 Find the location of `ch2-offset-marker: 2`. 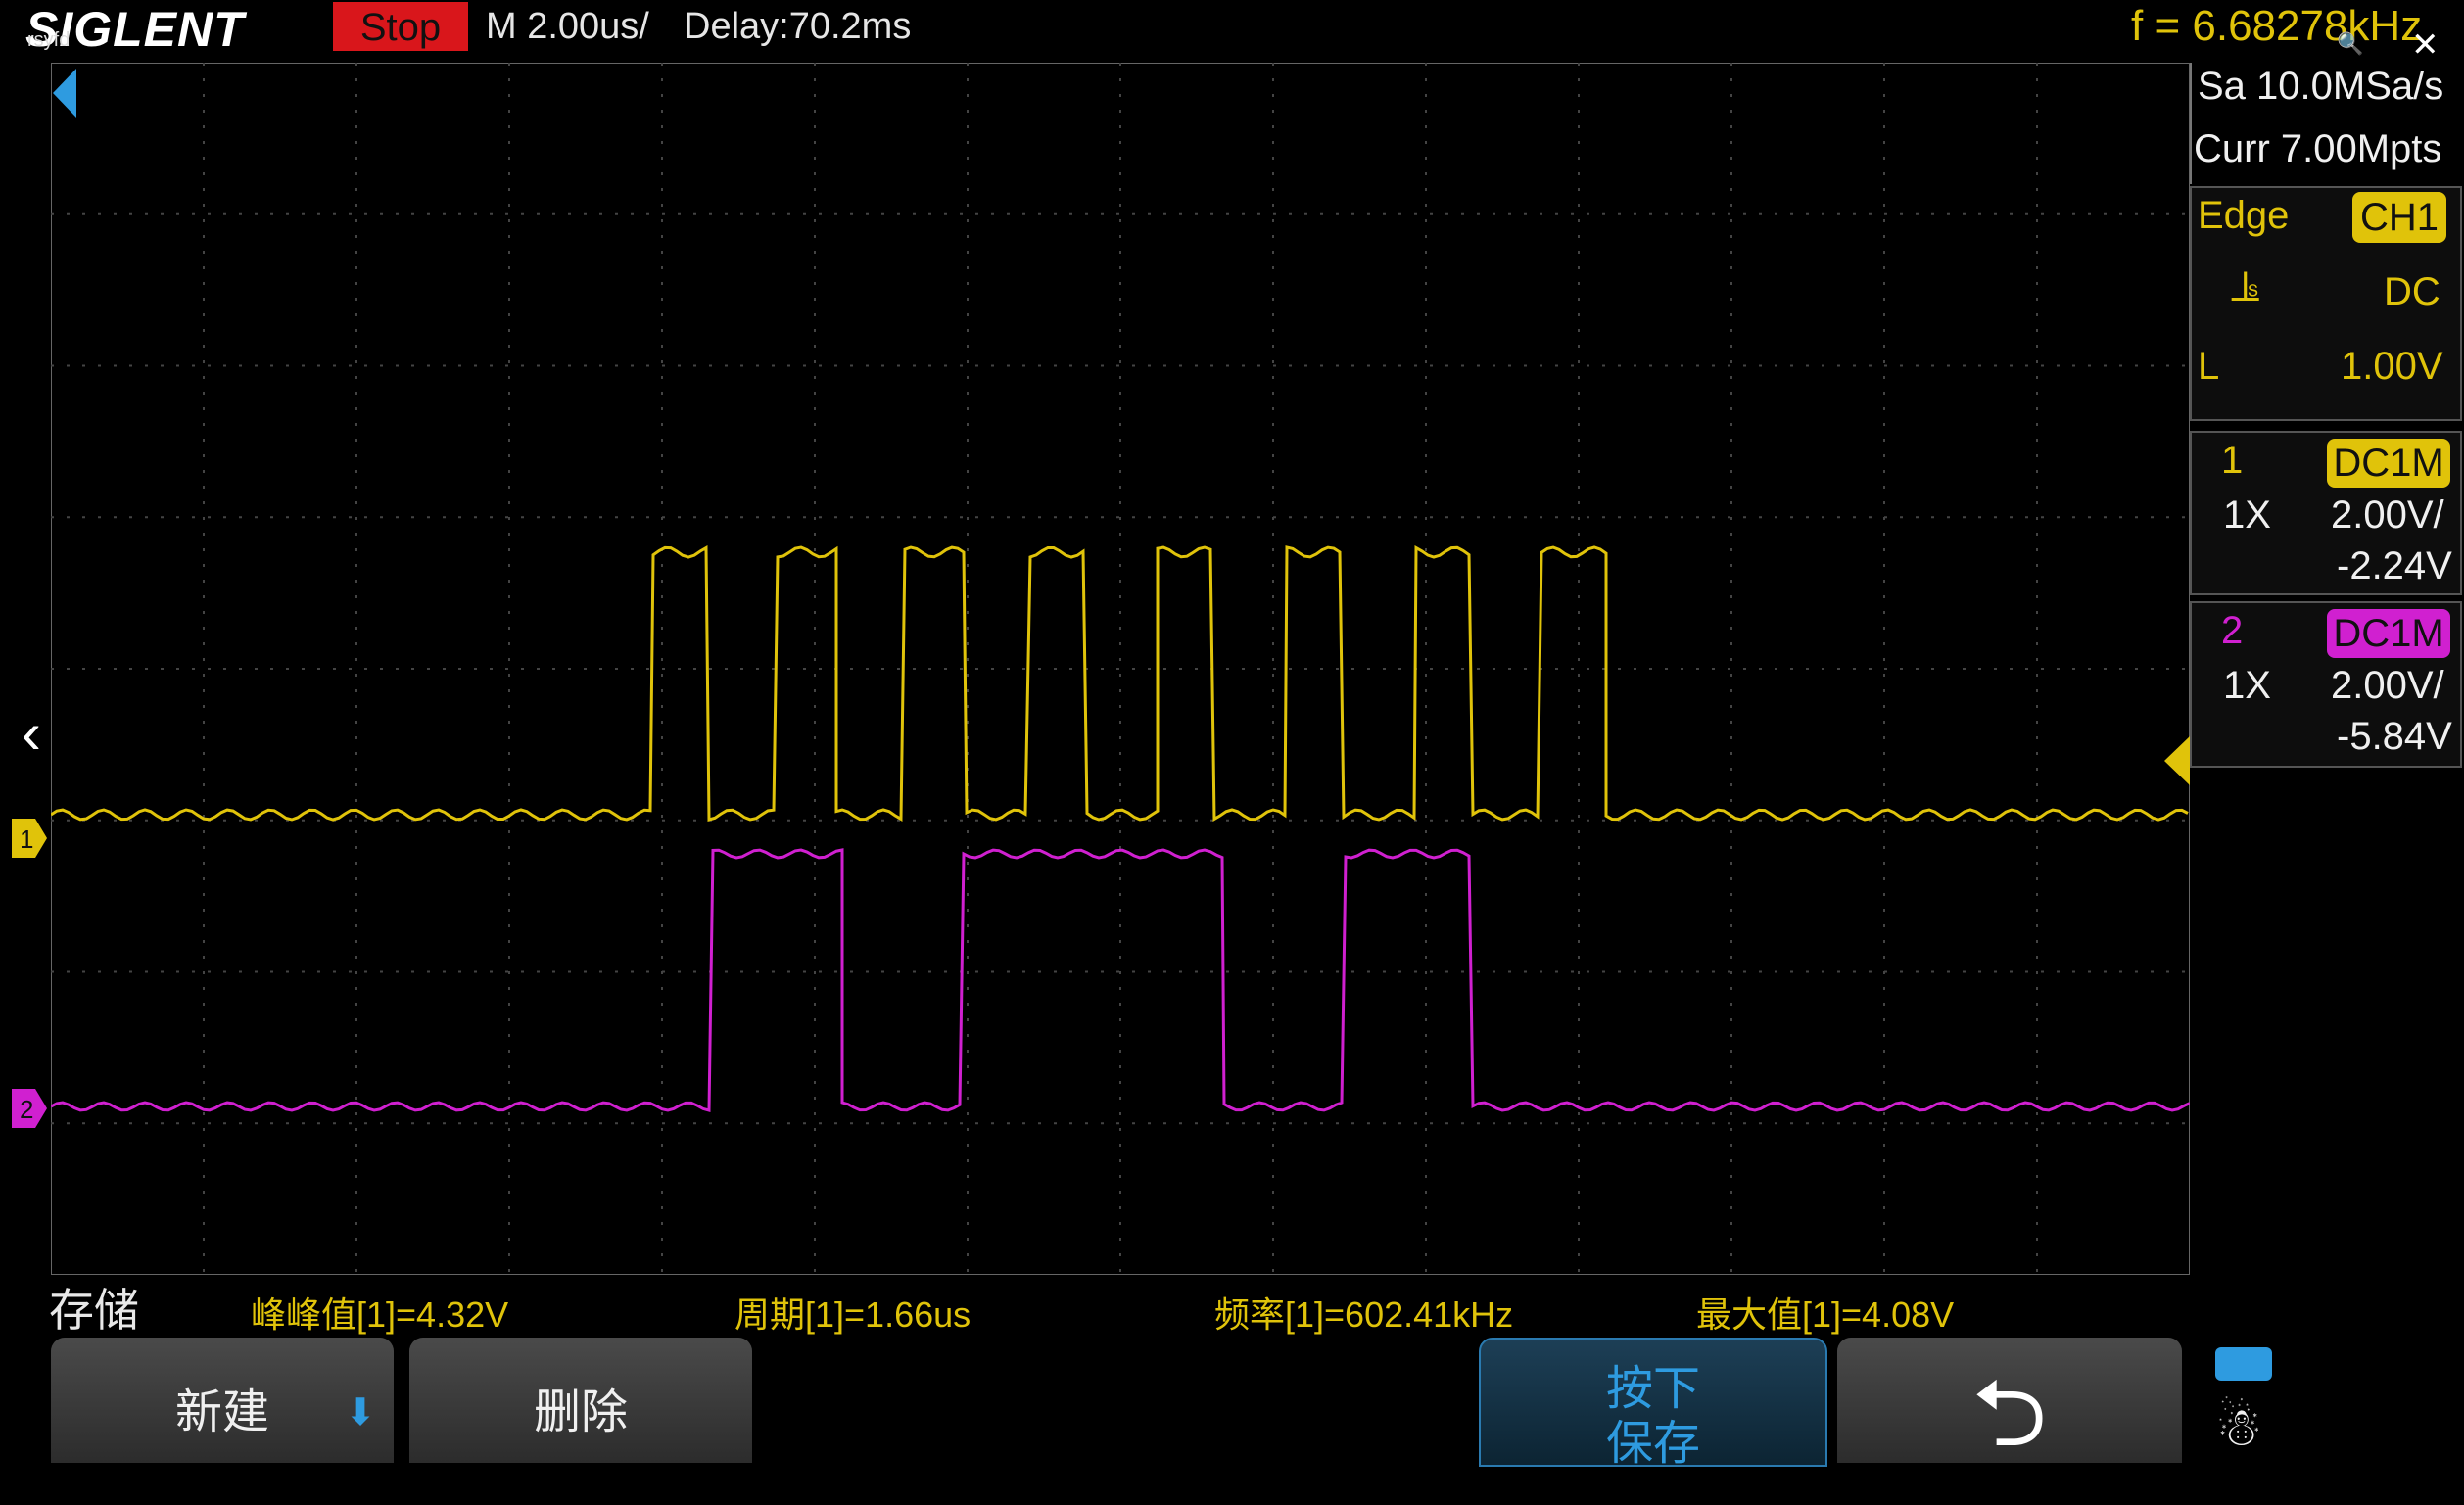

ch2-offset-marker: 2 is located at coordinates (31, 1108).